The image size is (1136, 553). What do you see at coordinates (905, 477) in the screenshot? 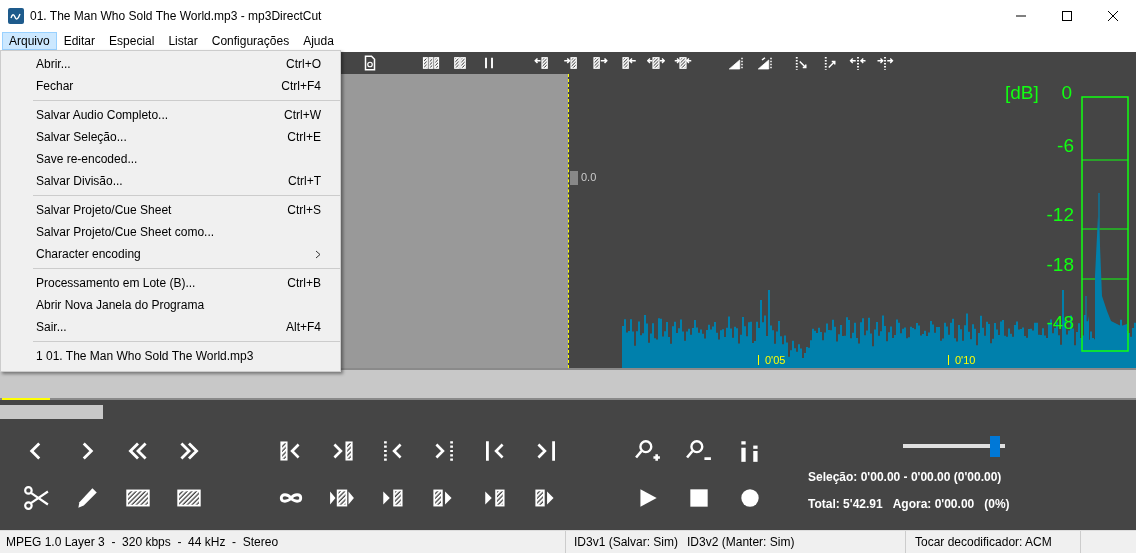
I see `selection-label: Seleção: 0'00.00 - 0'00.00 (0'00.00)` at bounding box center [905, 477].